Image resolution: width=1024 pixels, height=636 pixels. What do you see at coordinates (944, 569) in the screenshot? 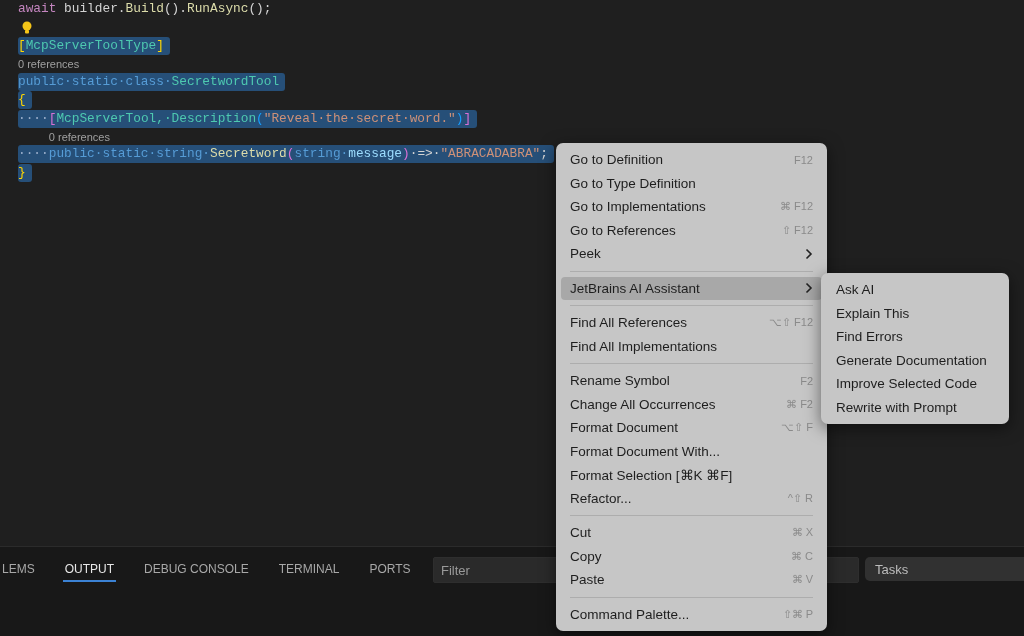
I see `task-dropdown: Tasks` at bounding box center [944, 569].